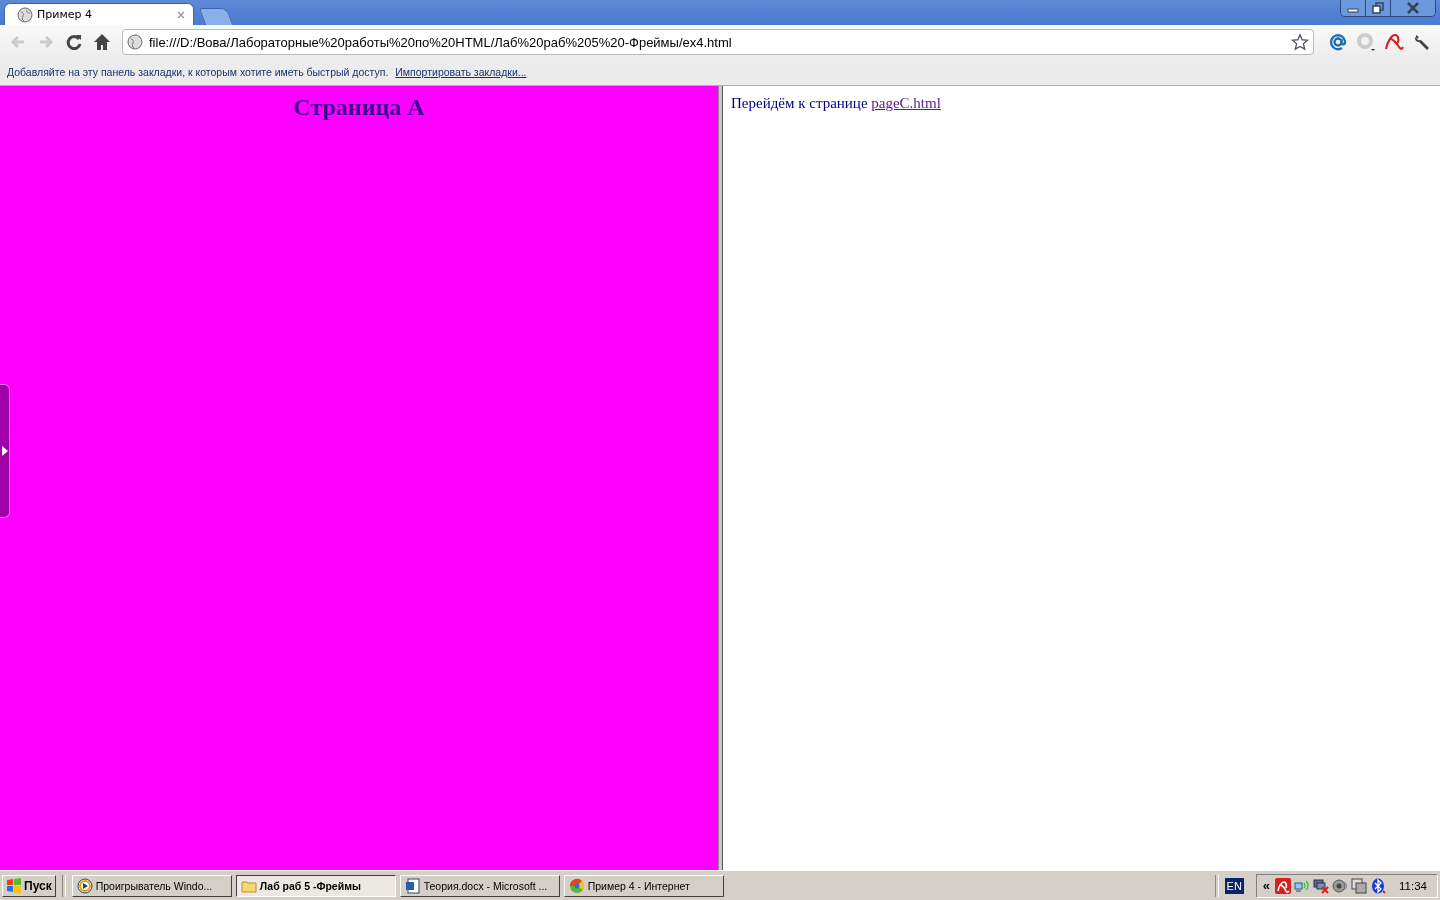  Describe the element at coordinates (1300, 42) in the screenshot. I see `star-icon` at that location.